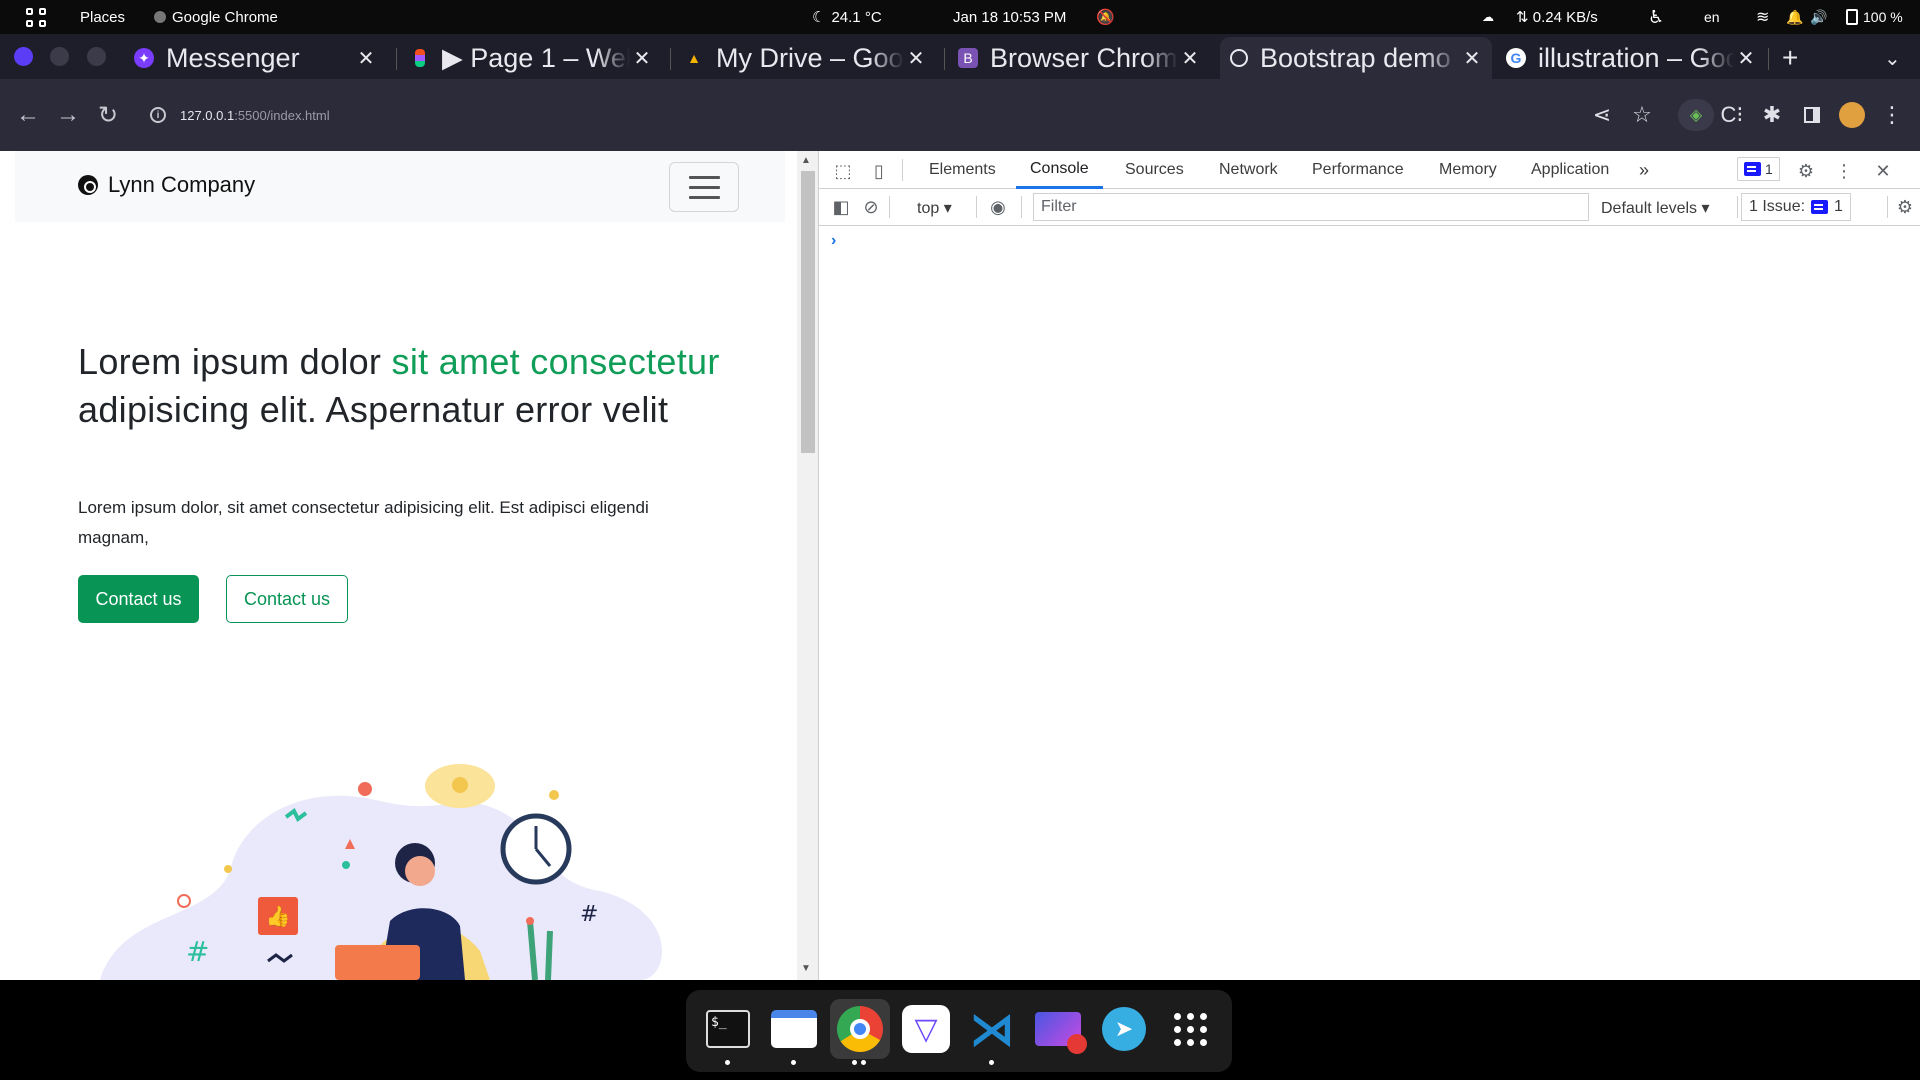  What do you see at coordinates (1883, 171) in the screenshot?
I see `close-devtools-icon: ✕` at bounding box center [1883, 171].